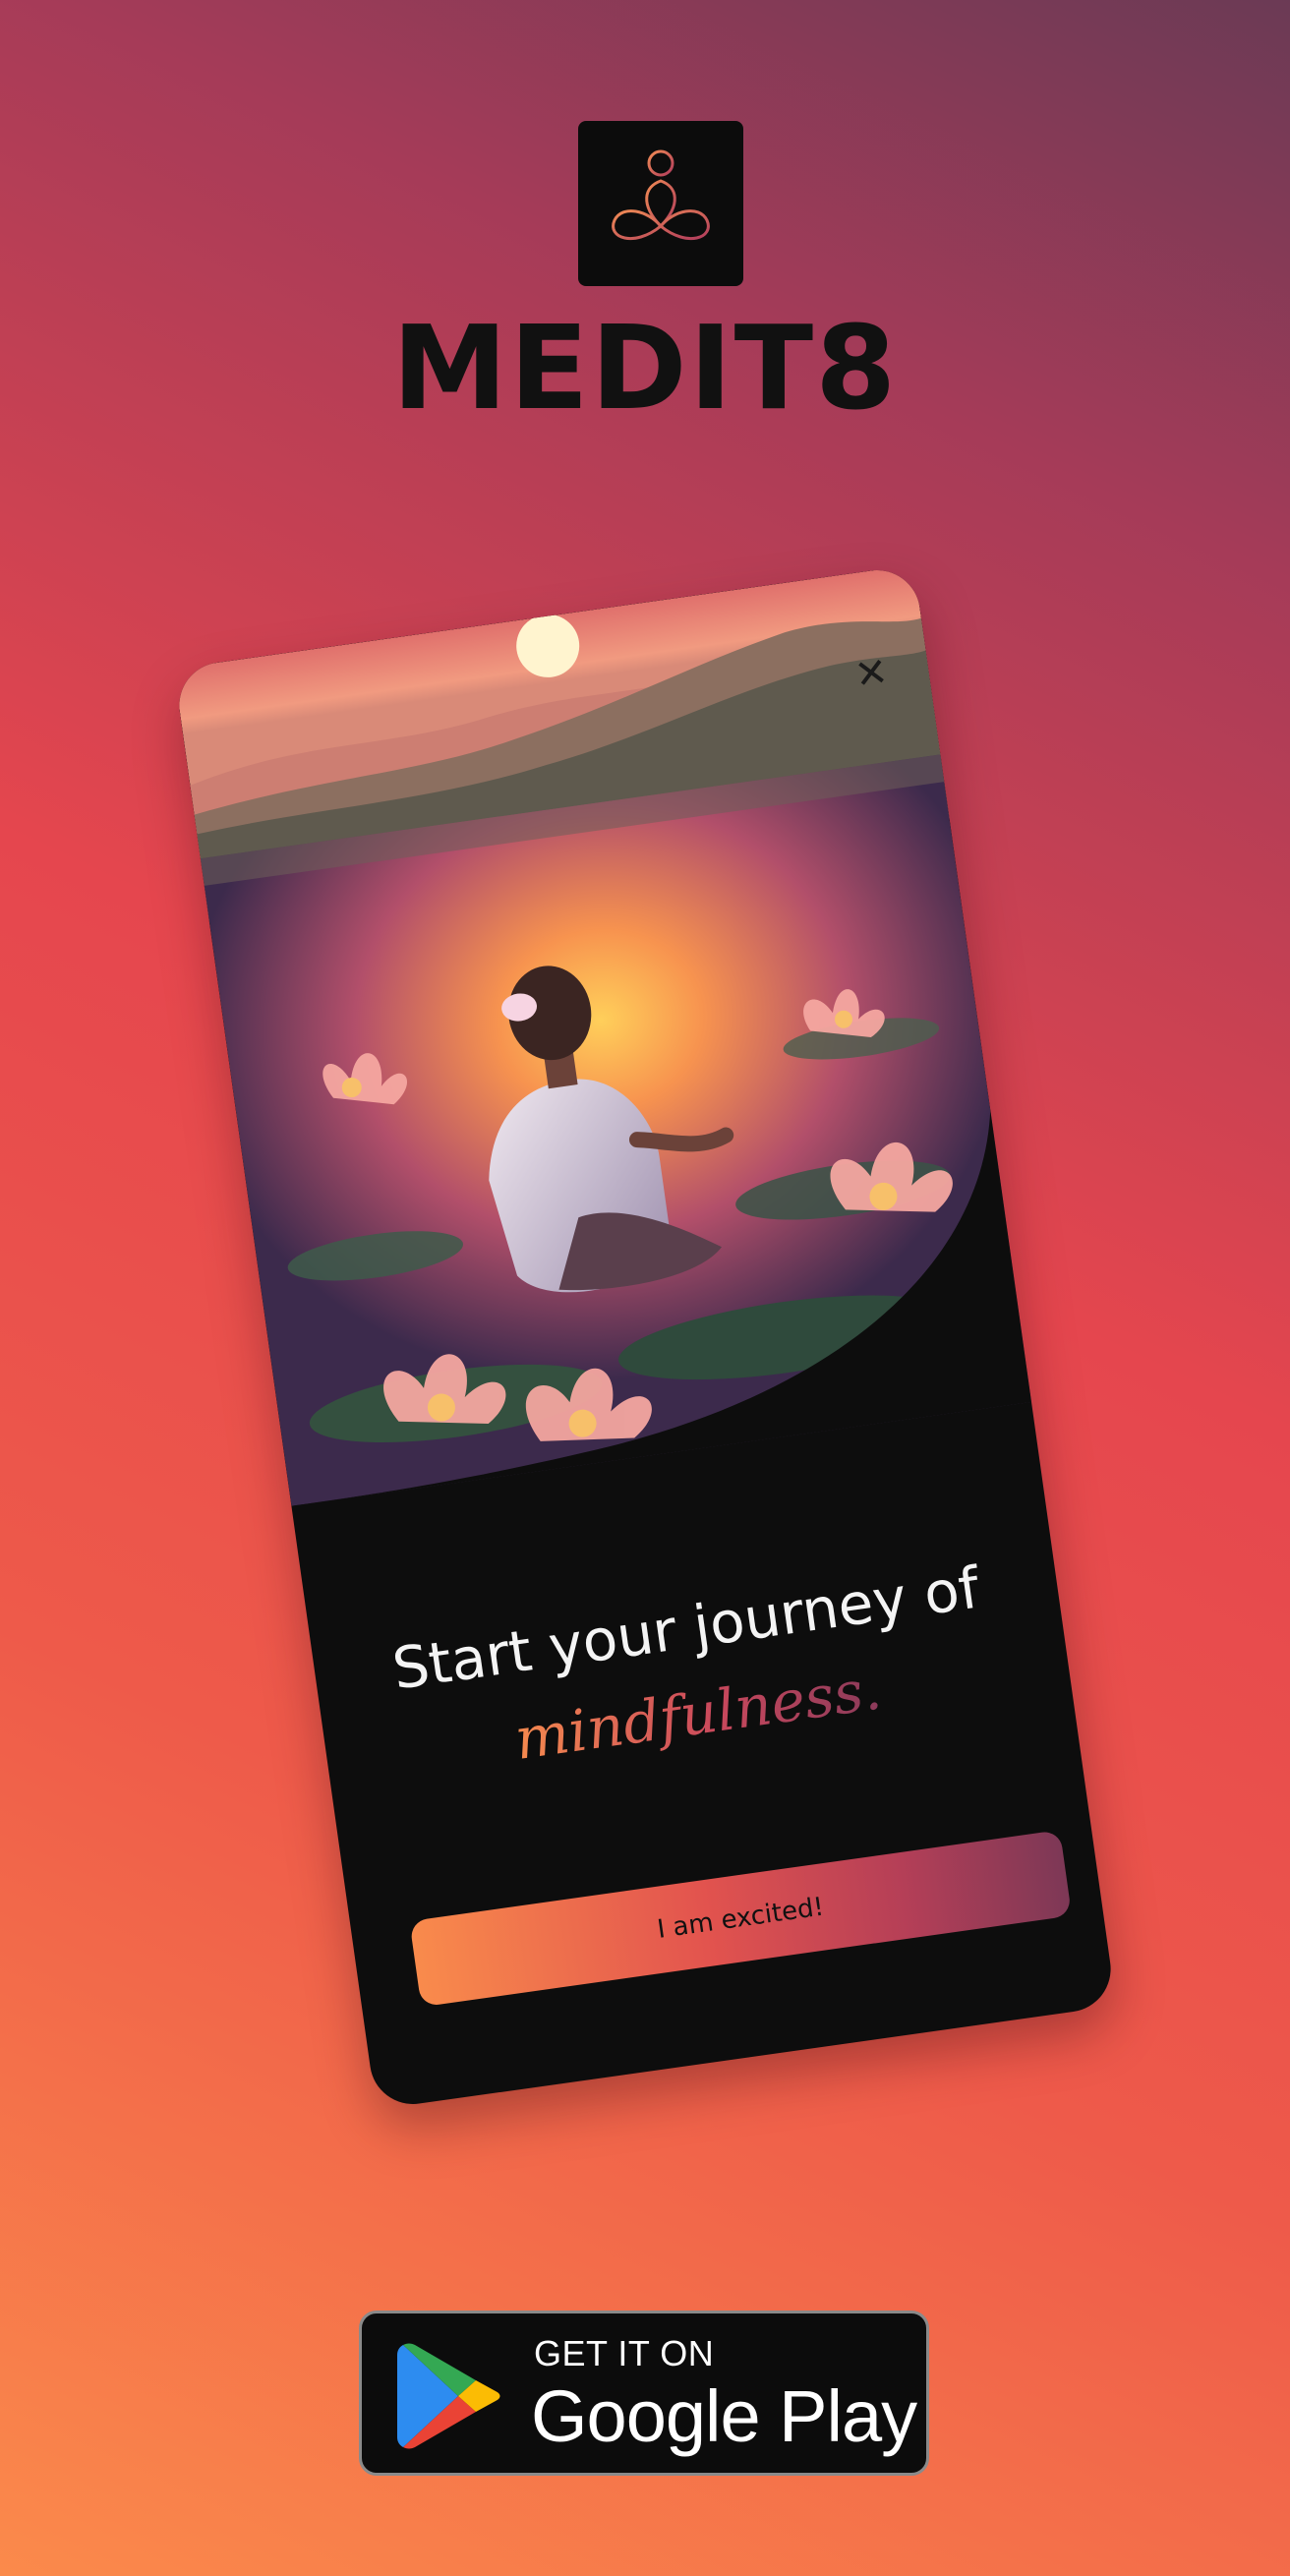  I want to click on close-icon: ✕, so click(871, 673).